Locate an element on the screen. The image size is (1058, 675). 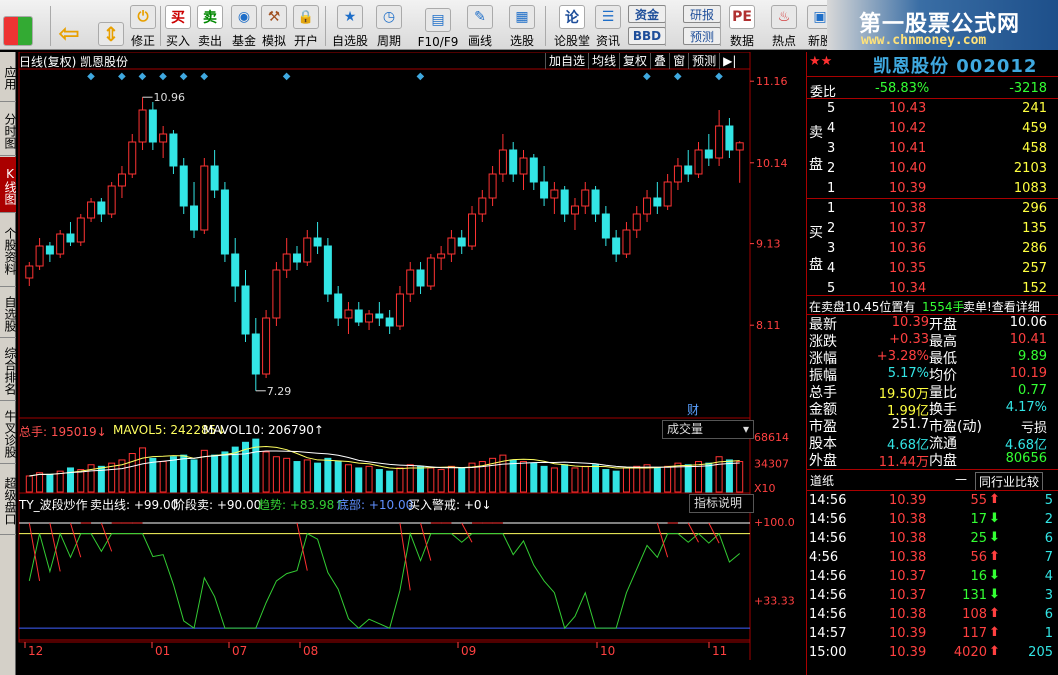
forecast-button: 预测 is located at coordinates (702, 36).